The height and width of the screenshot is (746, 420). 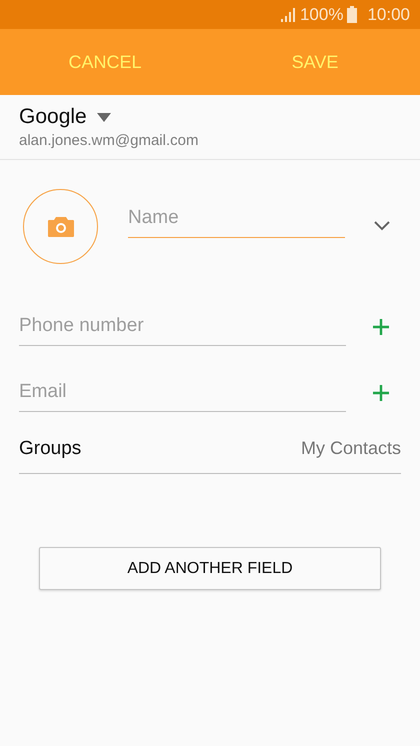 What do you see at coordinates (103, 117) in the screenshot?
I see `dropdown-icon` at bounding box center [103, 117].